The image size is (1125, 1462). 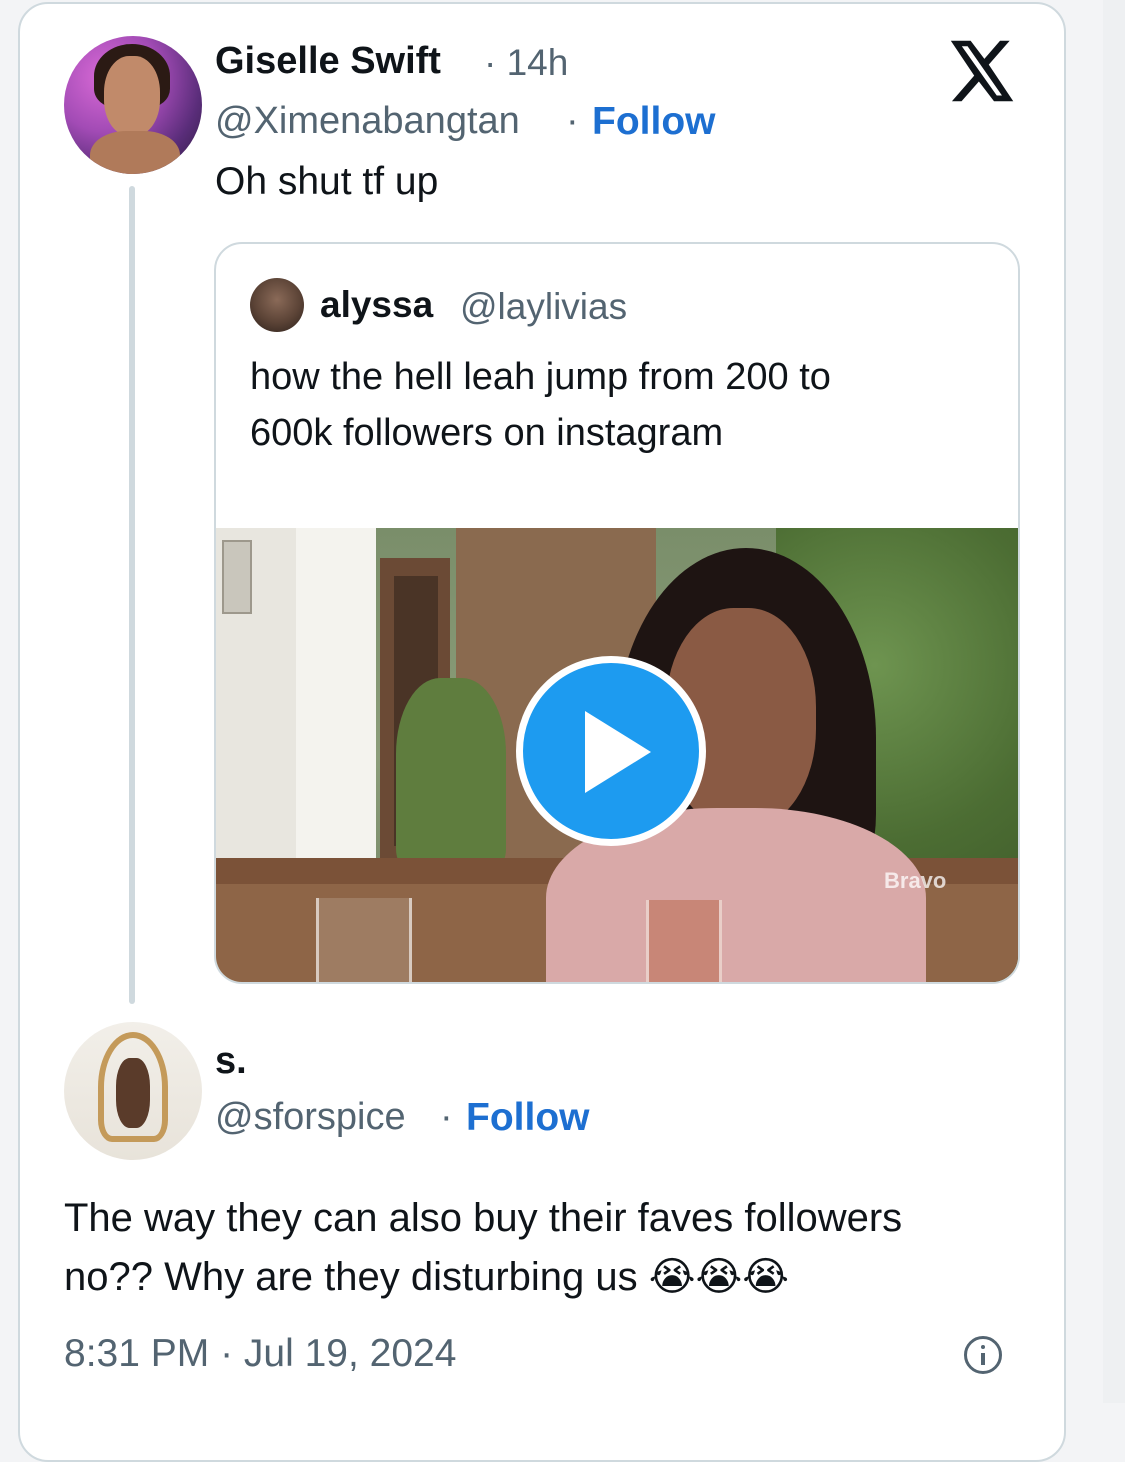 What do you see at coordinates (543, 307) in the screenshot?
I see `quoted-author-handle: @laylivias` at bounding box center [543, 307].